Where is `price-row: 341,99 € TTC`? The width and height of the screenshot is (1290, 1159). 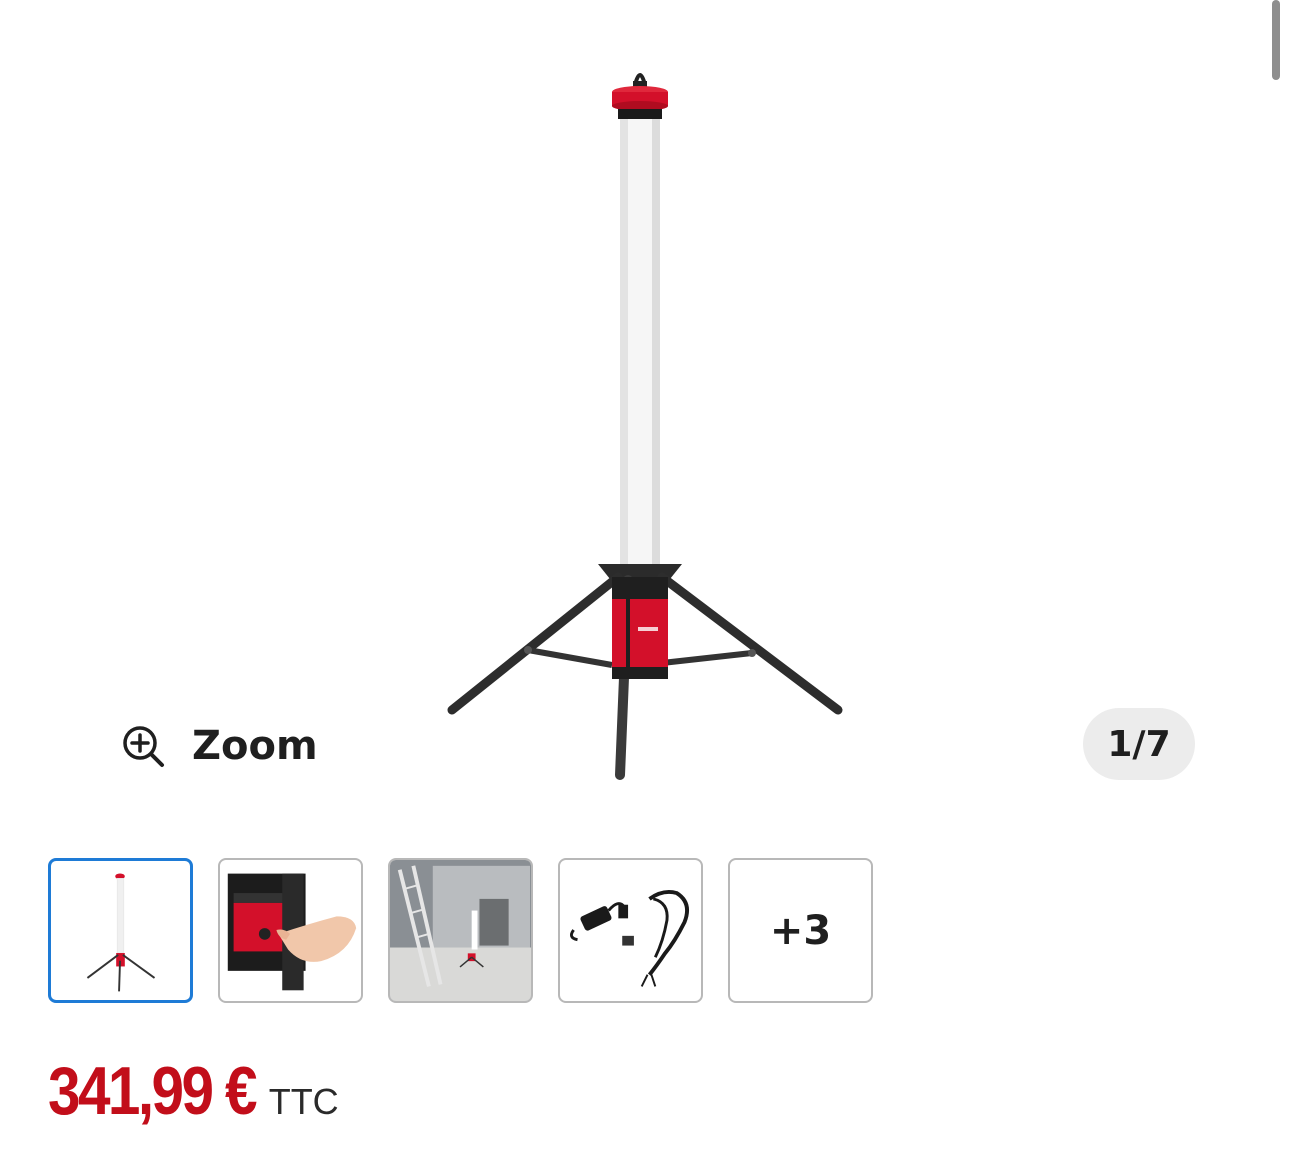 price-row: 341,99 € TTC is located at coordinates (193, 1091).